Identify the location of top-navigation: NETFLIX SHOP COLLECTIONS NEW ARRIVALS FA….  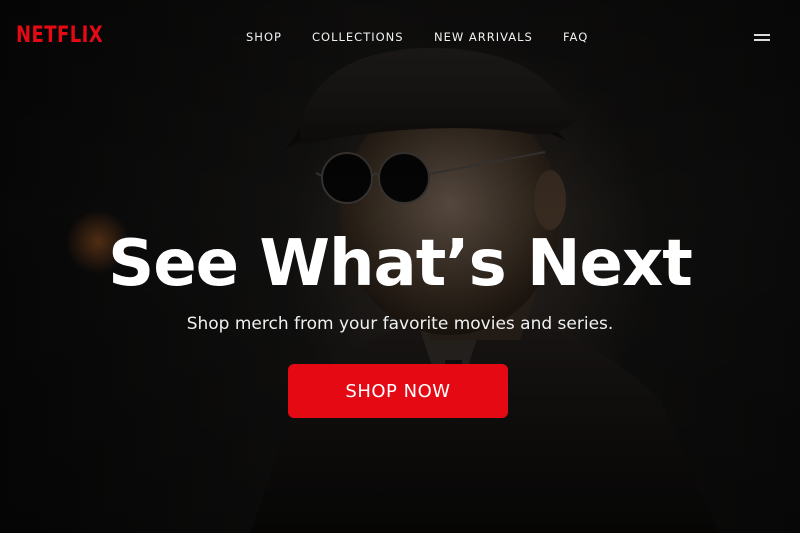
(400, 37).